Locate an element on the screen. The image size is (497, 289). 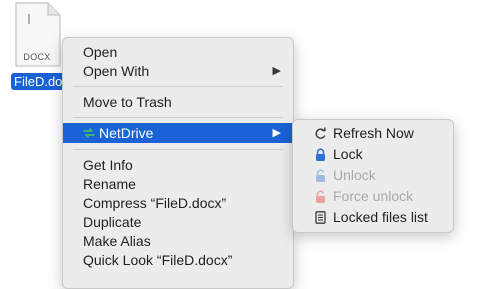
menu-item-quick-look: Quick Look “FileD.docx” is located at coordinates (178, 260).